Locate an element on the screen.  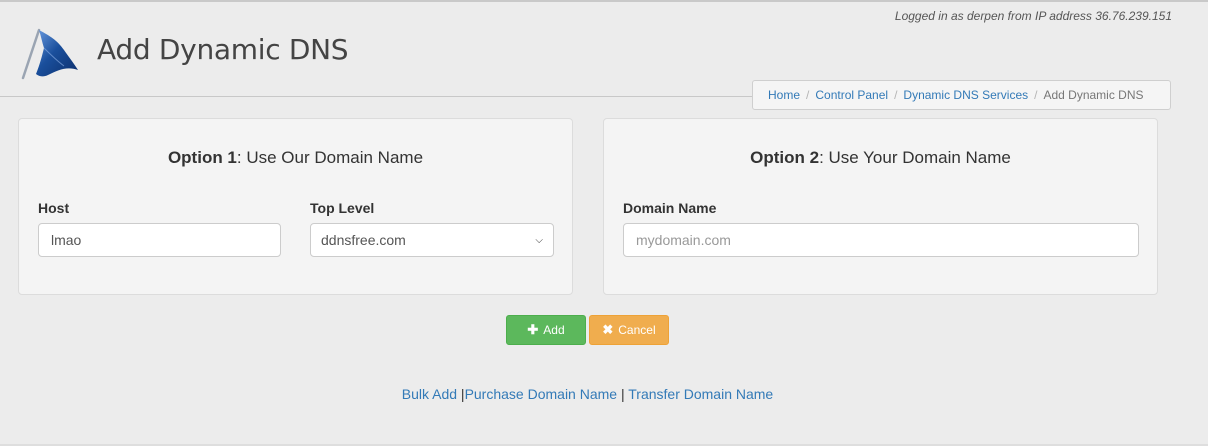
option1-title: Option 1: Use Our Domain Name is located at coordinates (295, 158).